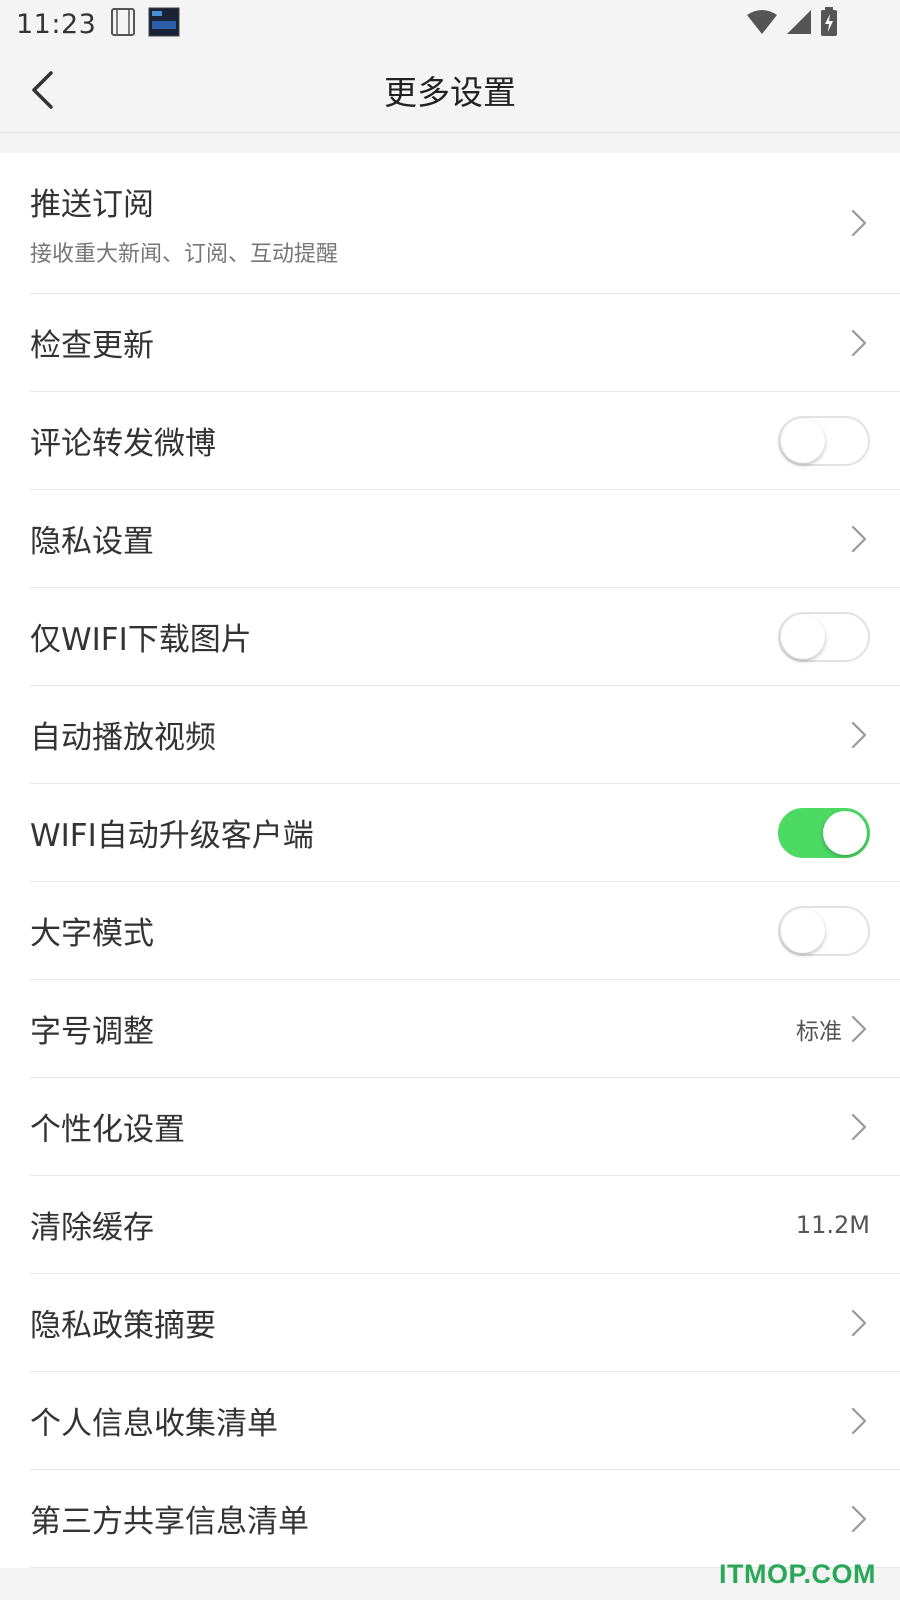 The height and width of the screenshot is (1600, 900). I want to click on setting-texts: 隐私政策摘要, so click(439, 1322).